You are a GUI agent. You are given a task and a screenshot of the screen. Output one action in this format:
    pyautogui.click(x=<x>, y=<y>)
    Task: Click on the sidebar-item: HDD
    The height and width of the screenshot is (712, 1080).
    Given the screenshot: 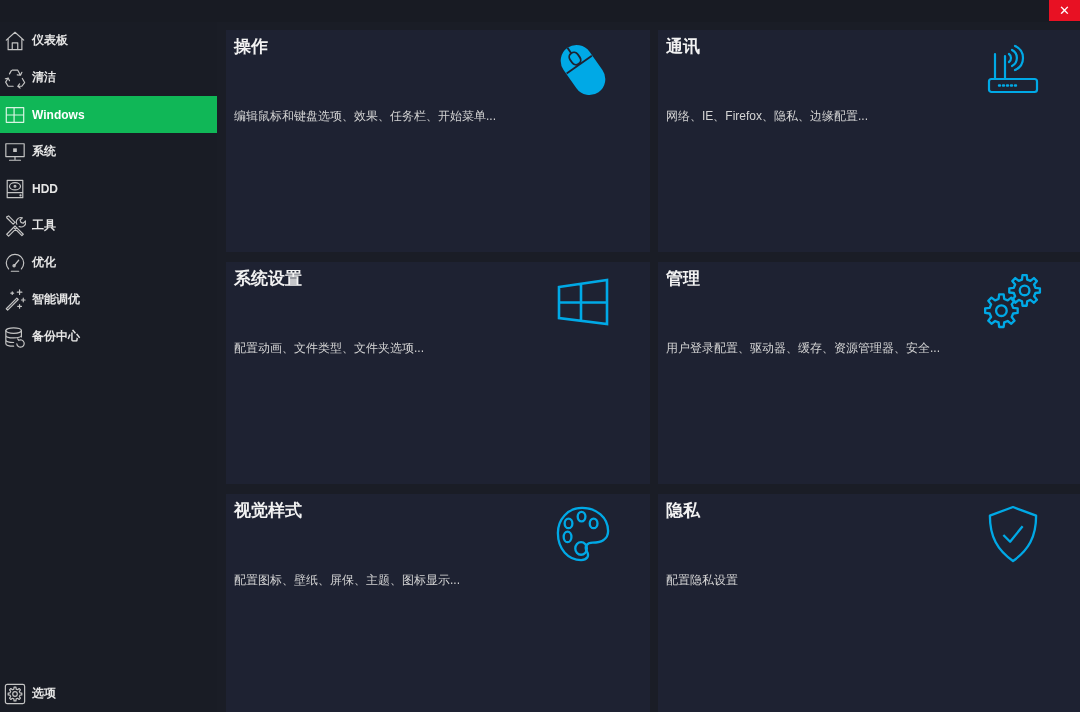 What is the action you would take?
    pyautogui.click(x=108, y=188)
    